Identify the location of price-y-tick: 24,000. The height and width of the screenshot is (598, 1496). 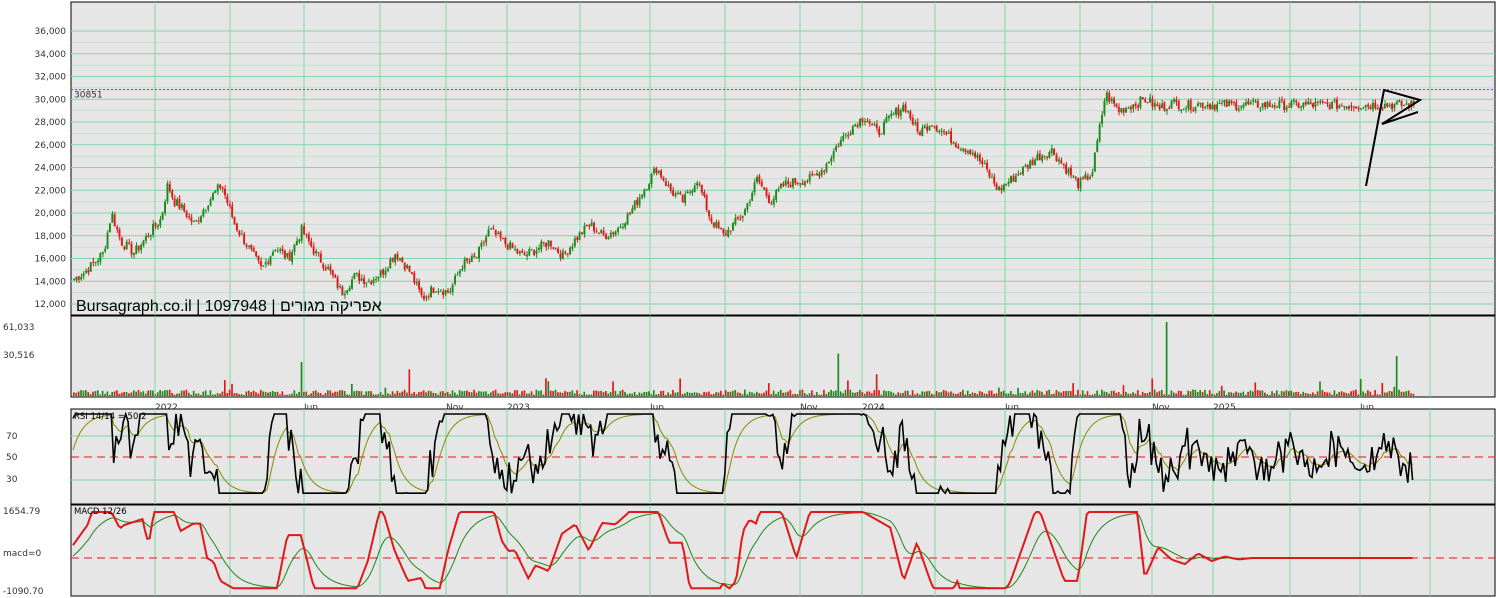
(51, 169).